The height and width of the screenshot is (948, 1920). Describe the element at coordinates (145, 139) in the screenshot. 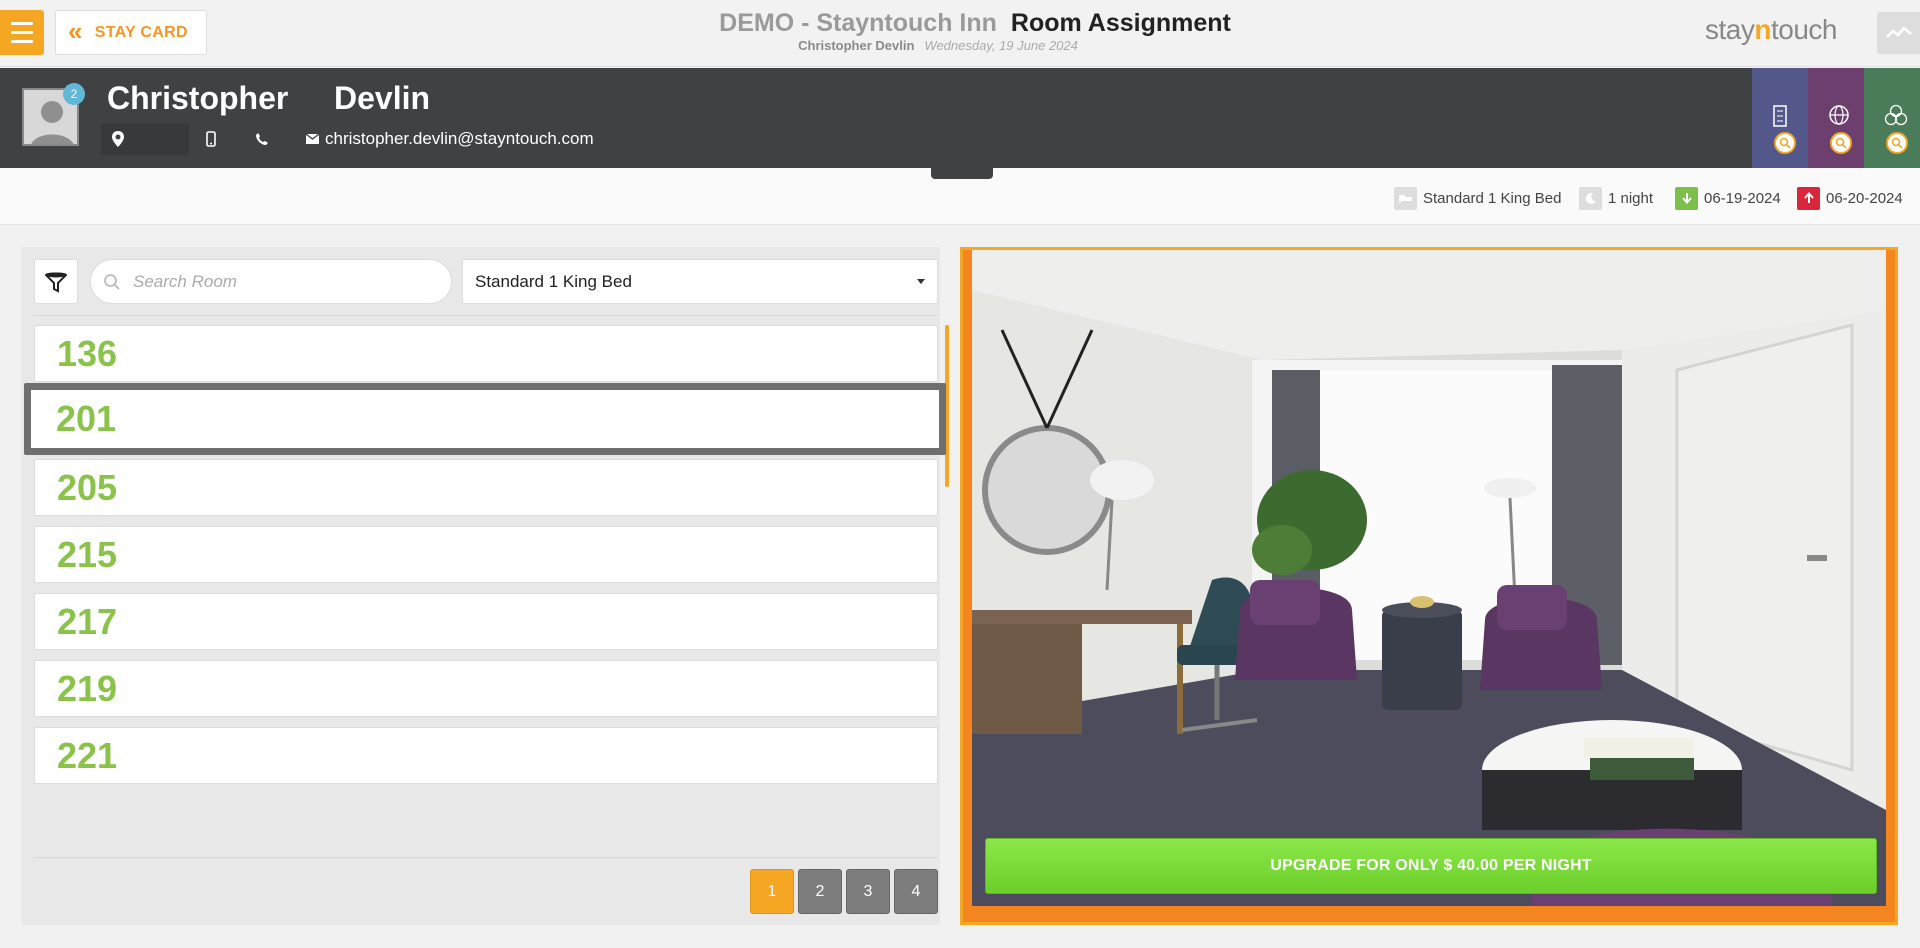

I see `guest-address` at that location.